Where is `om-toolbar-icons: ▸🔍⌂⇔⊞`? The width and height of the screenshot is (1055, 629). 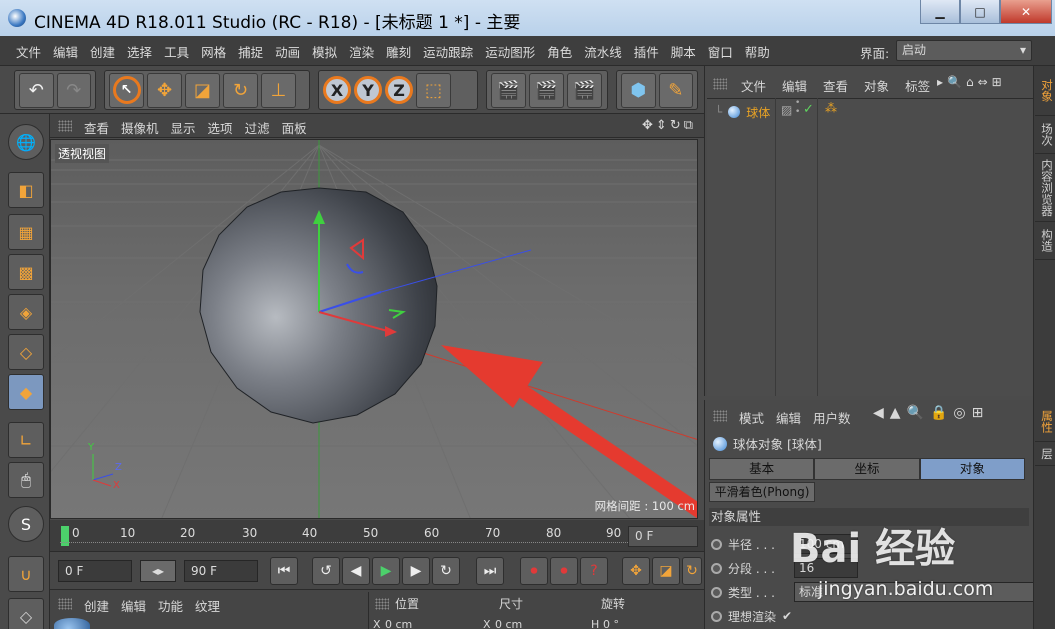
om-toolbar-icons: ▸🔍⌂⇔⊞ is located at coordinates (971, 82).